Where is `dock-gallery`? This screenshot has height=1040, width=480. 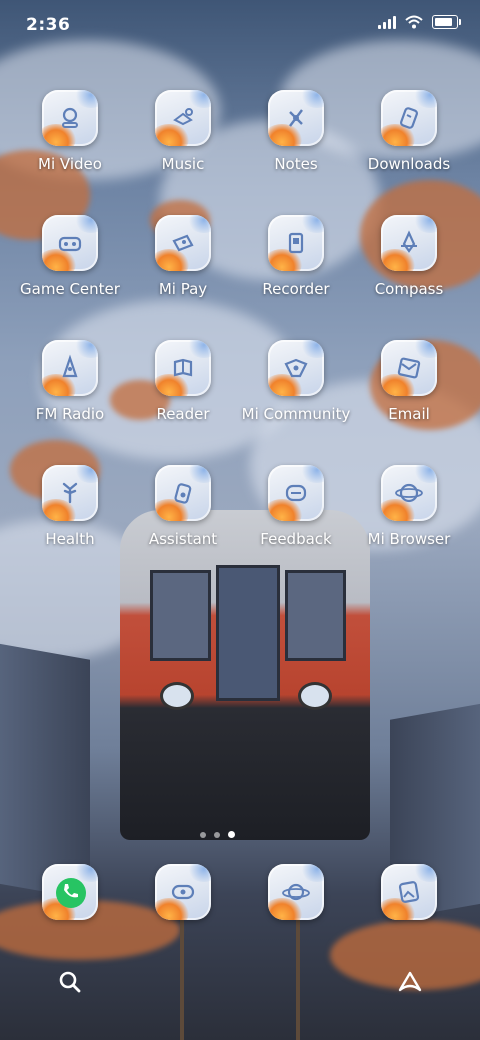
dock-gallery is located at coordinates (409, 892).